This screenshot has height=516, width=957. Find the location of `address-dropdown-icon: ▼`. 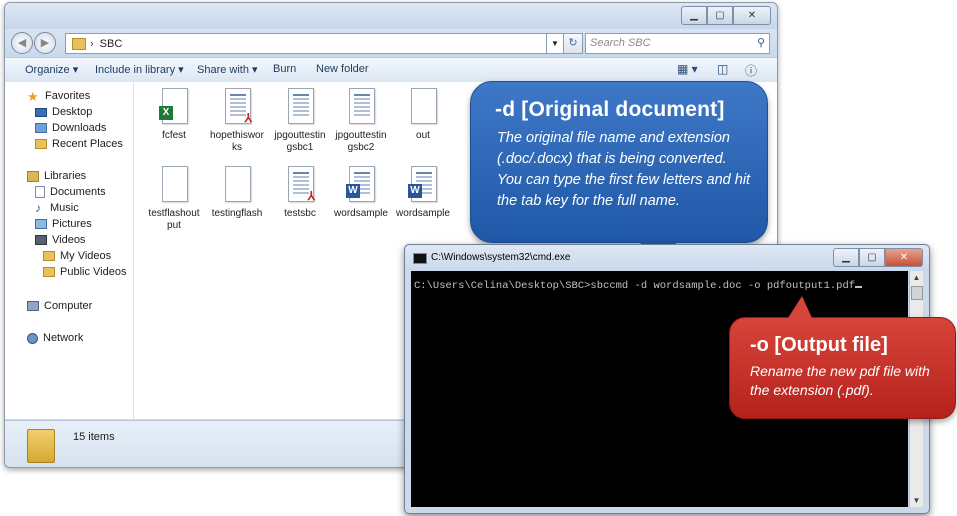

address-dropdown-icon: ▼ is located at coordinates (555, 43).